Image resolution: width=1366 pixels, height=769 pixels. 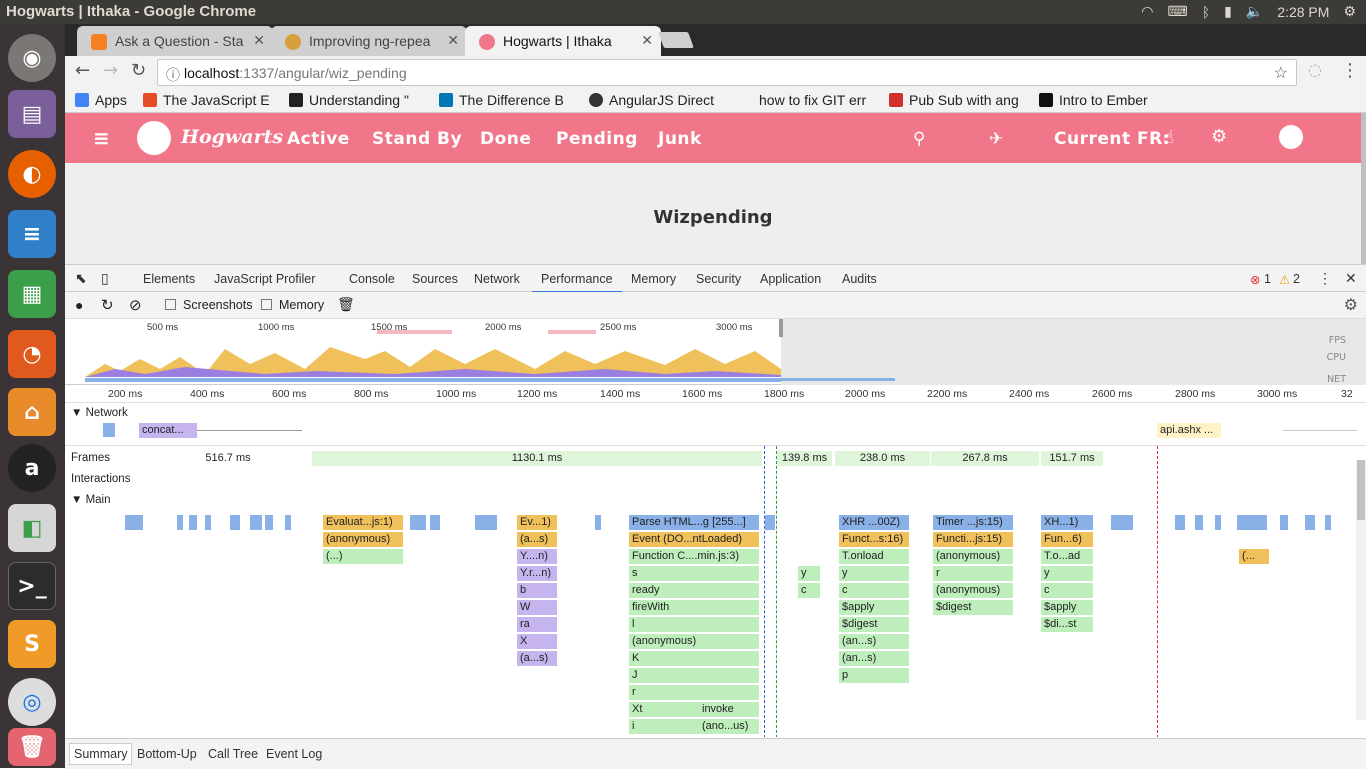 I want to click on memory-checkbox, so click(x=266, y=304).